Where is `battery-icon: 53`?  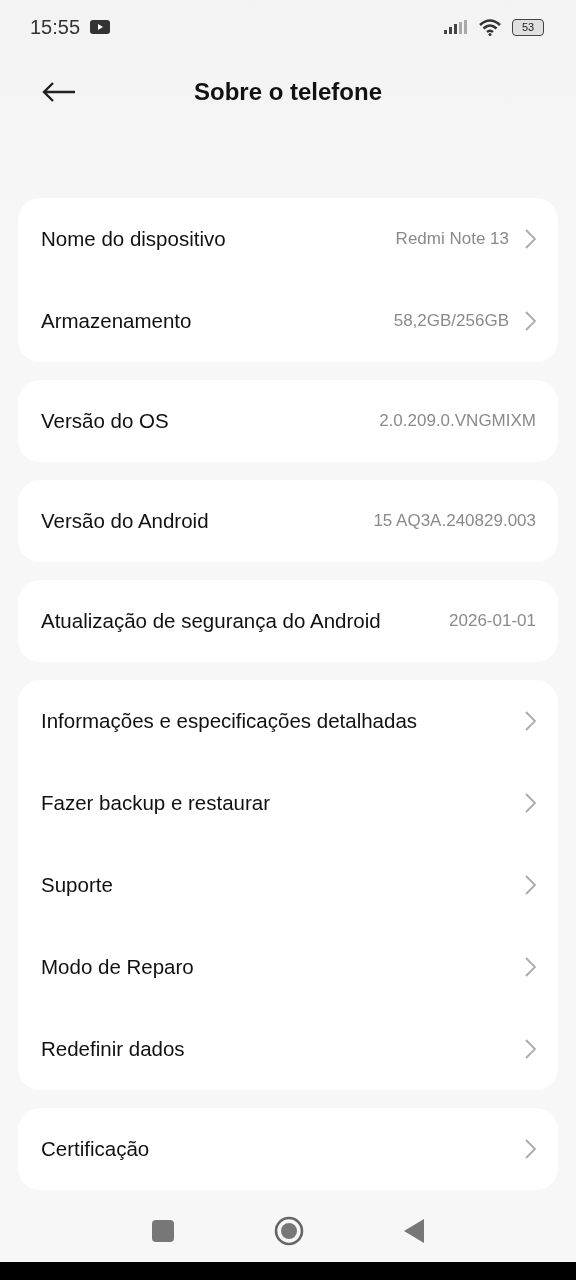
battery-icon: 53 is located at coordinates (528, 27).